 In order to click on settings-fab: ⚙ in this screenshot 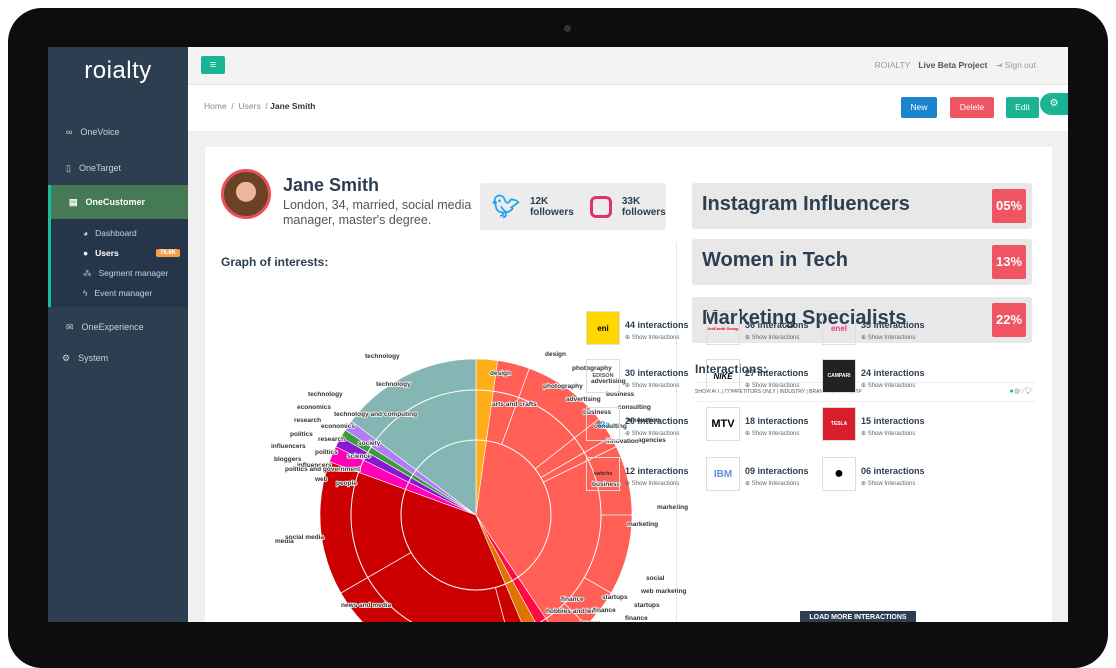, I will do `click(1054, 104)`.